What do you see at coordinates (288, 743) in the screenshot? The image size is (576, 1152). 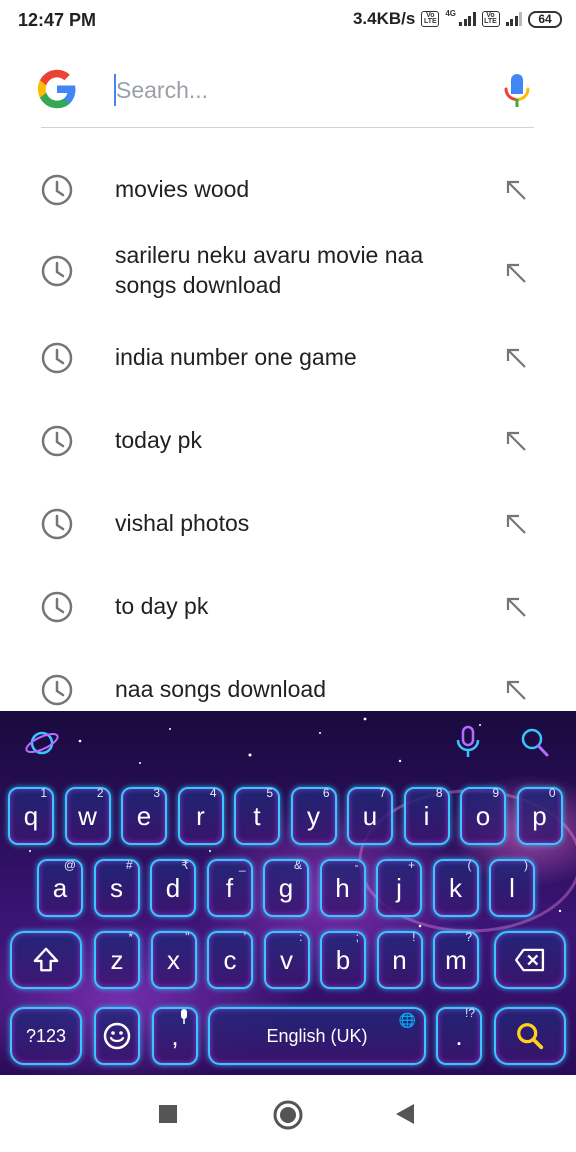 I see `keyboard-toolbar` at bounding box center [288, 743].